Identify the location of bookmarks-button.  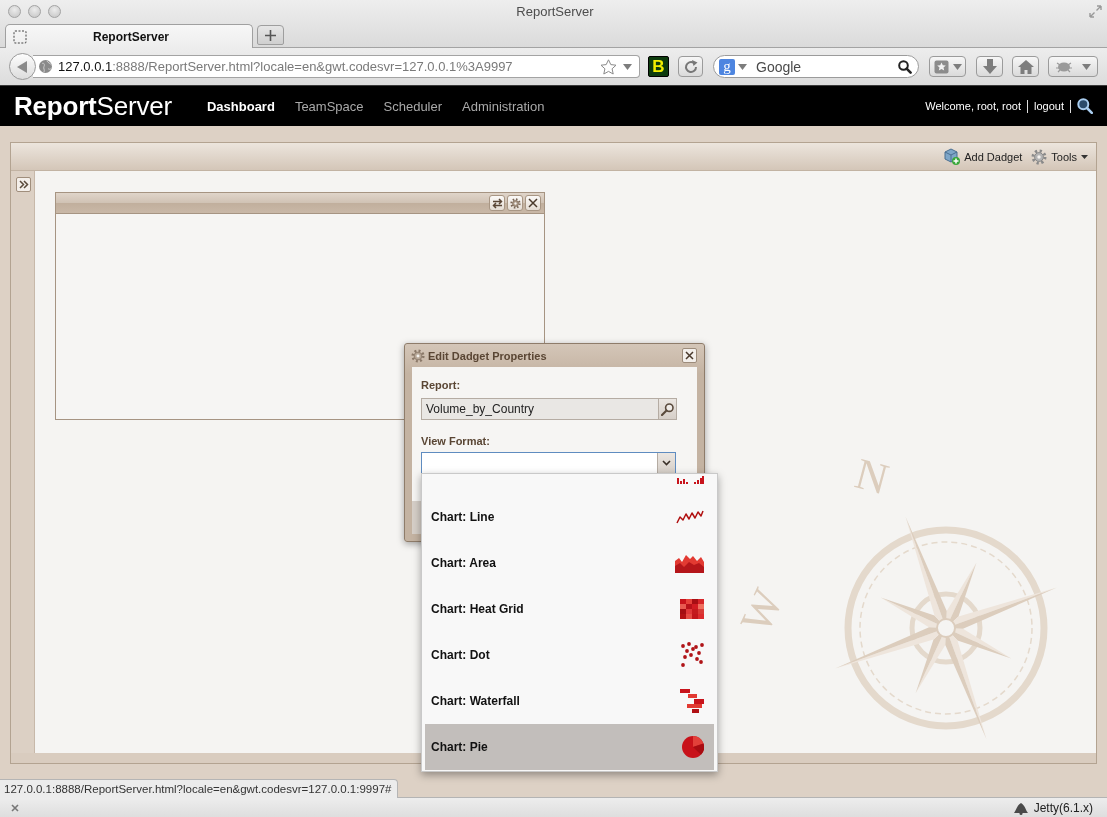
(947, 66).